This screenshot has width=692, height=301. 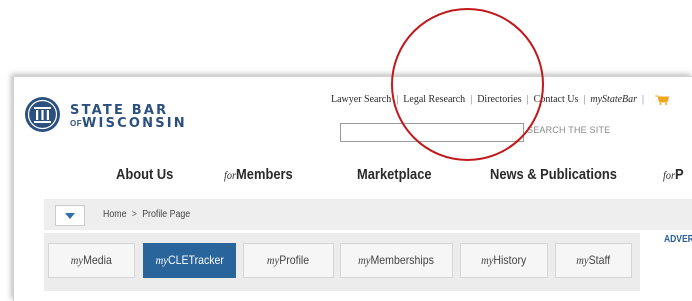 I want to click on tab-myhistory: myHistory, so click(x=504, y=260).